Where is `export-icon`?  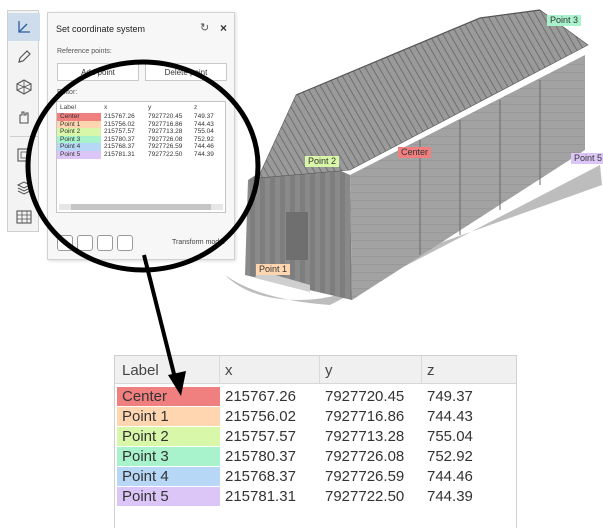 export-icon is located at coordinates (125, 243).